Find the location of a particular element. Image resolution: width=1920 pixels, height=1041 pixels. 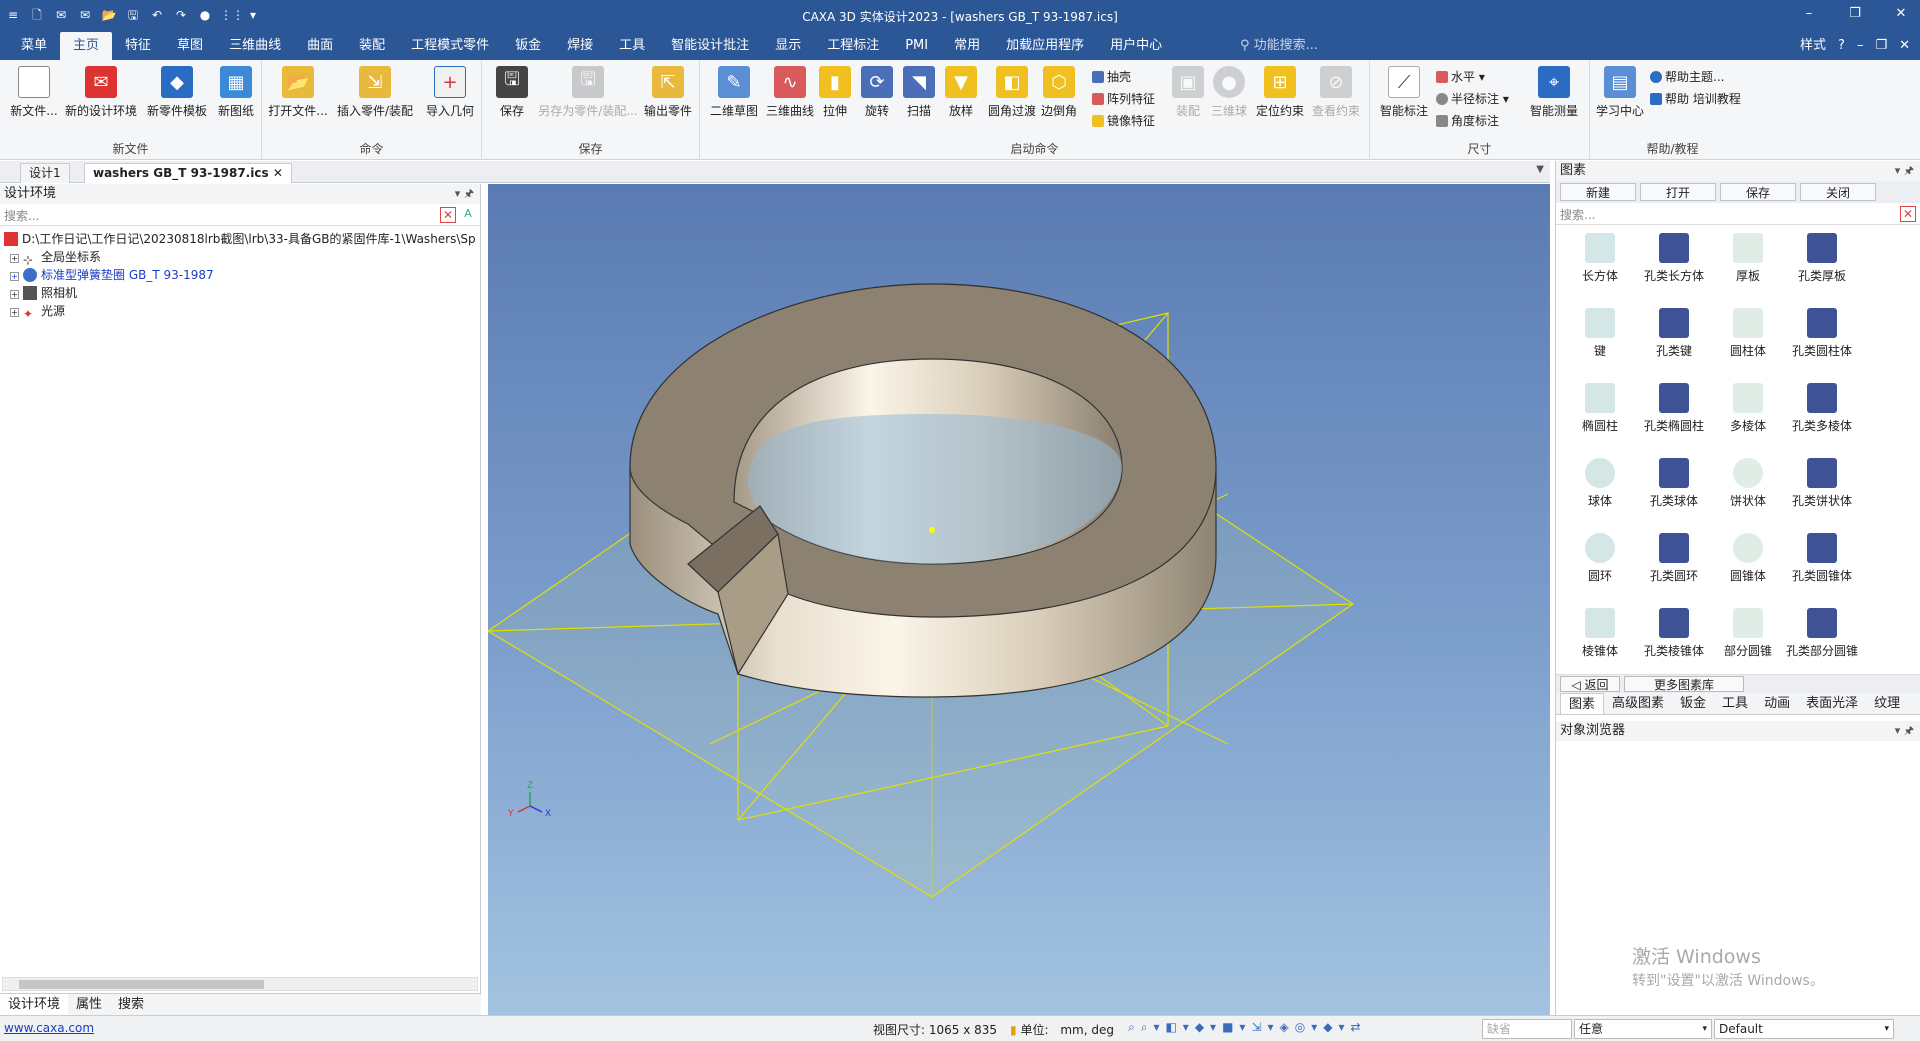

tree-item-light: + ✦ 光源 is located at coordinates (240, 311).